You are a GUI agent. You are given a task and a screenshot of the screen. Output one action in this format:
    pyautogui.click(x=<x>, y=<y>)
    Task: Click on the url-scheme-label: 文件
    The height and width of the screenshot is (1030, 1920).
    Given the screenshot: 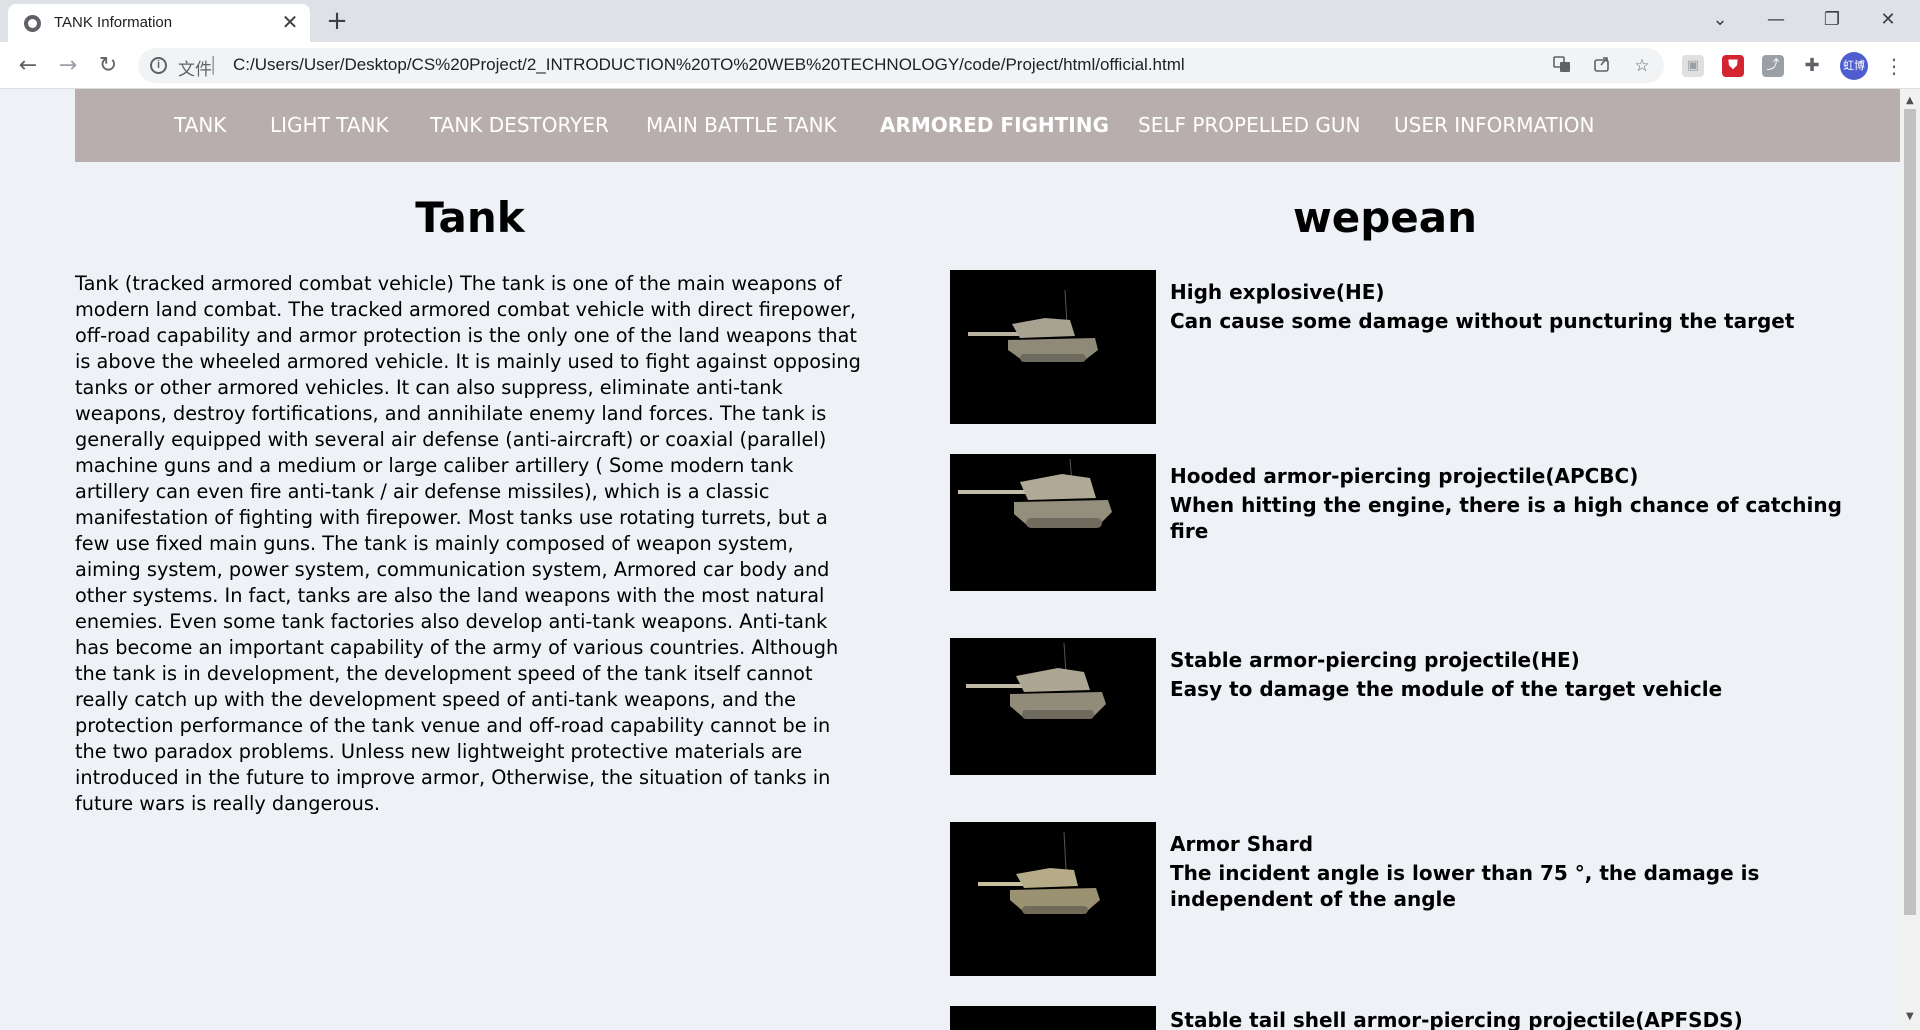 What is the action you would take?
    pyautogui.click(x=195, y=70)
    